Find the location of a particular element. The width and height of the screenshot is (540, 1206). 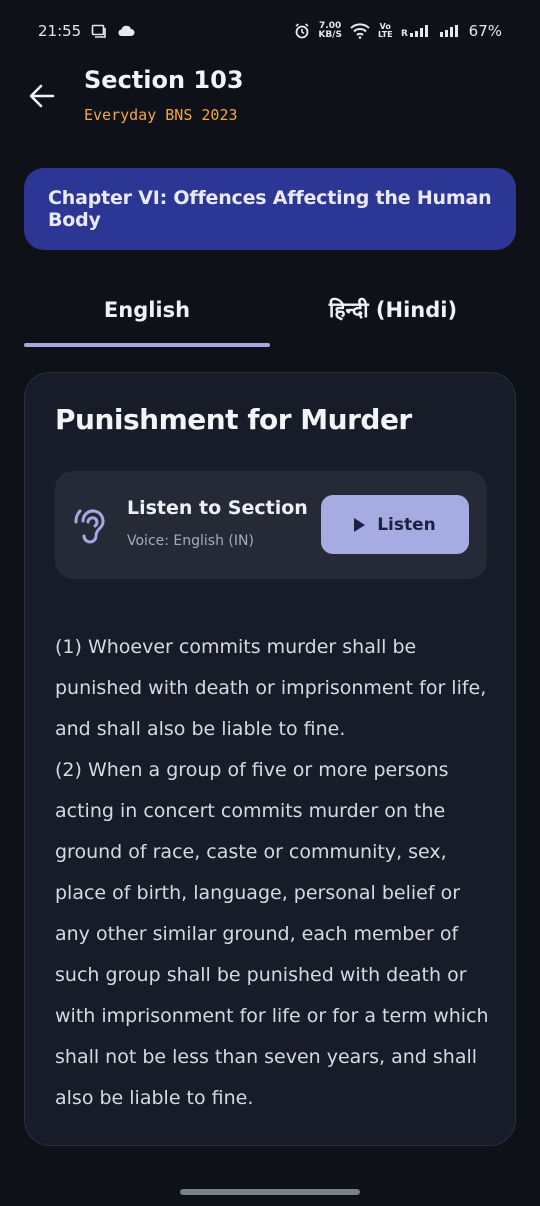

play-icon is located at coordinates (360, 524).